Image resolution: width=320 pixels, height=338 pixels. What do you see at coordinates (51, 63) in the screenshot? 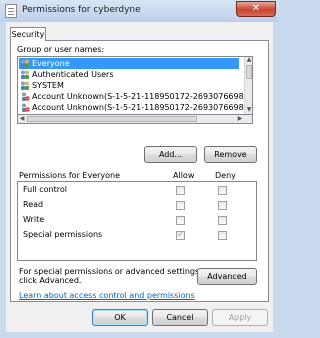
I see `list-item-label: Everyone` at bounding box center [51, 63].